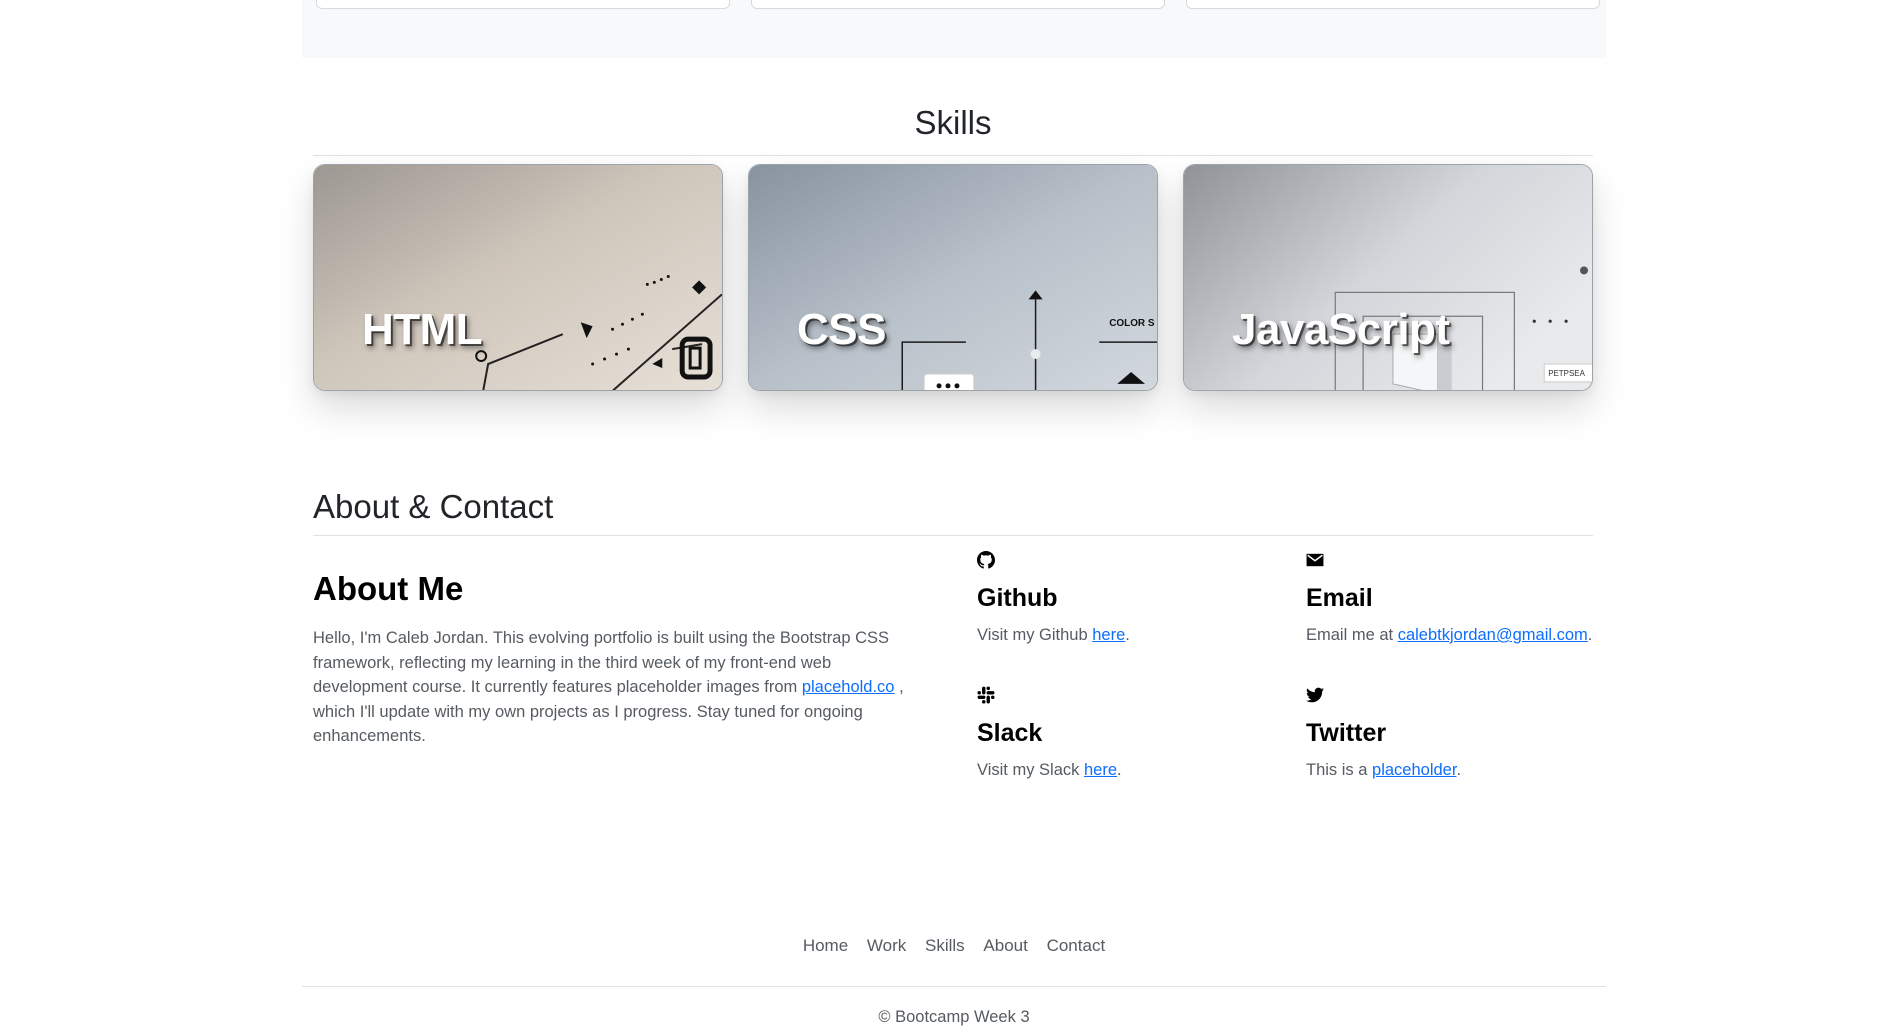 The height and width of the screenshot is (1035, 1889). I want to click on css-card-image: COLOR S, so click(953, 277).